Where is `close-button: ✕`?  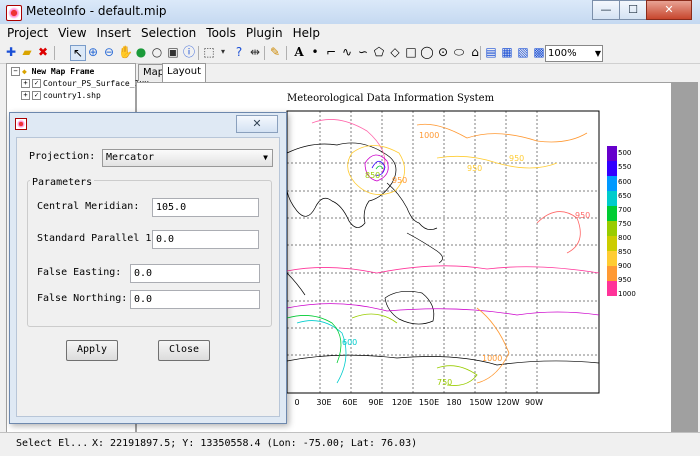 close-button: ✕ is located at coordinates (669, 10).